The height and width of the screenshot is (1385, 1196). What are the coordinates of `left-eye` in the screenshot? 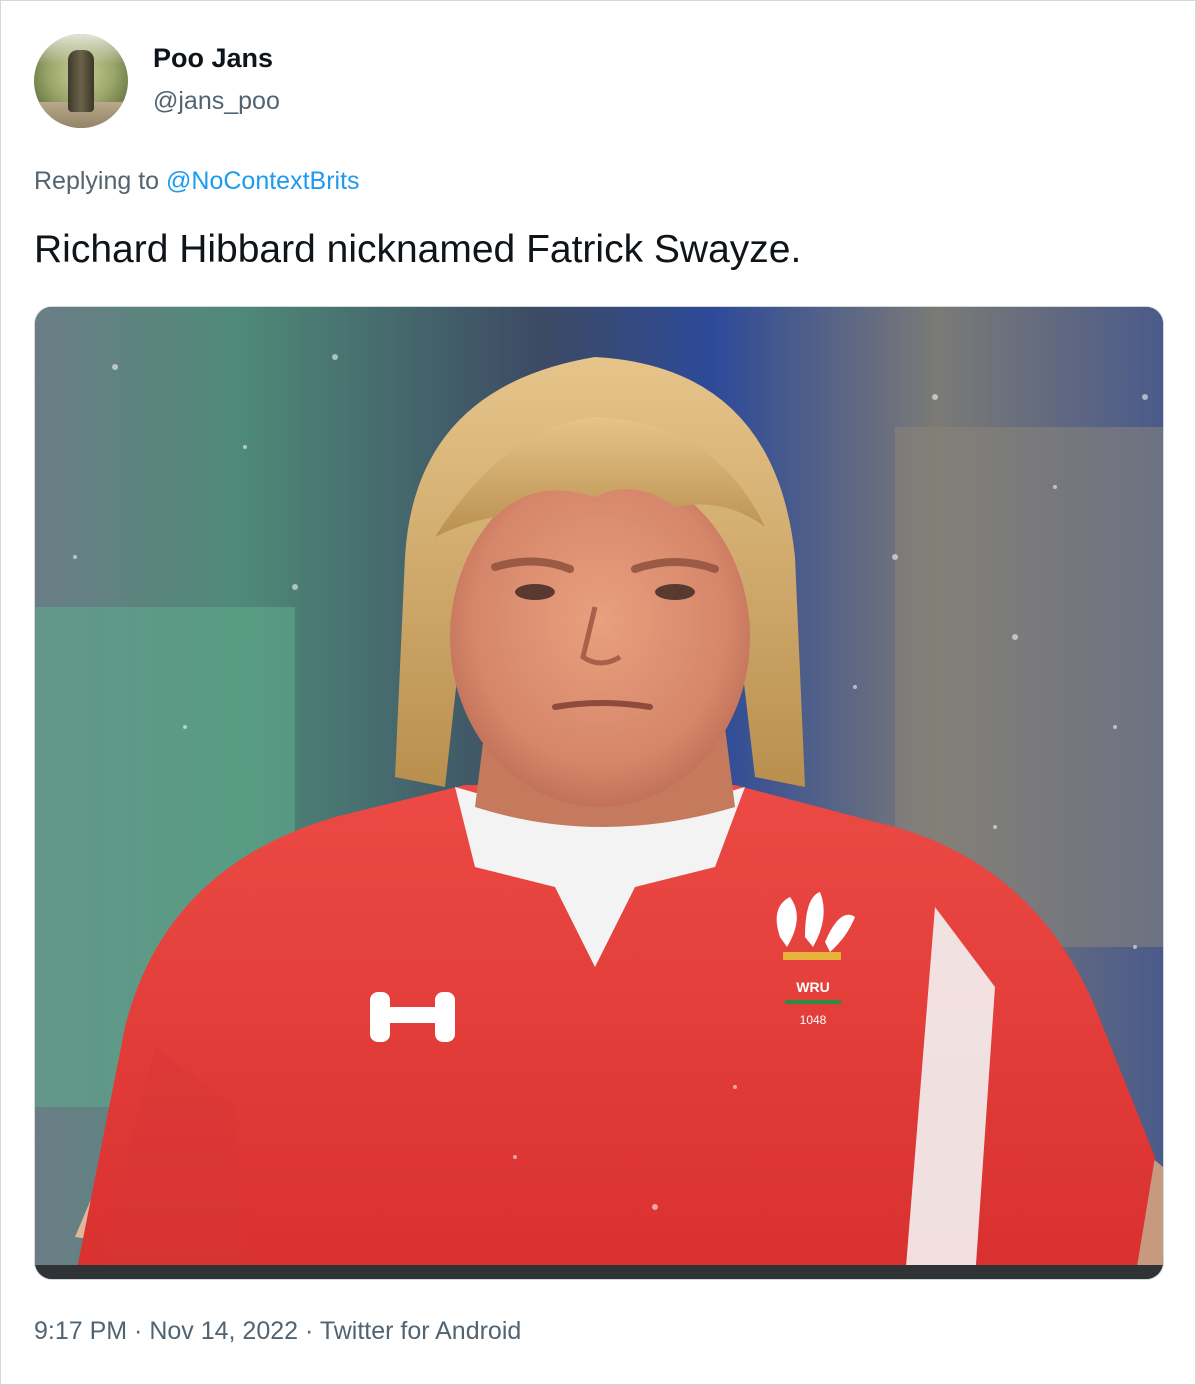 It's located at (535, 592).